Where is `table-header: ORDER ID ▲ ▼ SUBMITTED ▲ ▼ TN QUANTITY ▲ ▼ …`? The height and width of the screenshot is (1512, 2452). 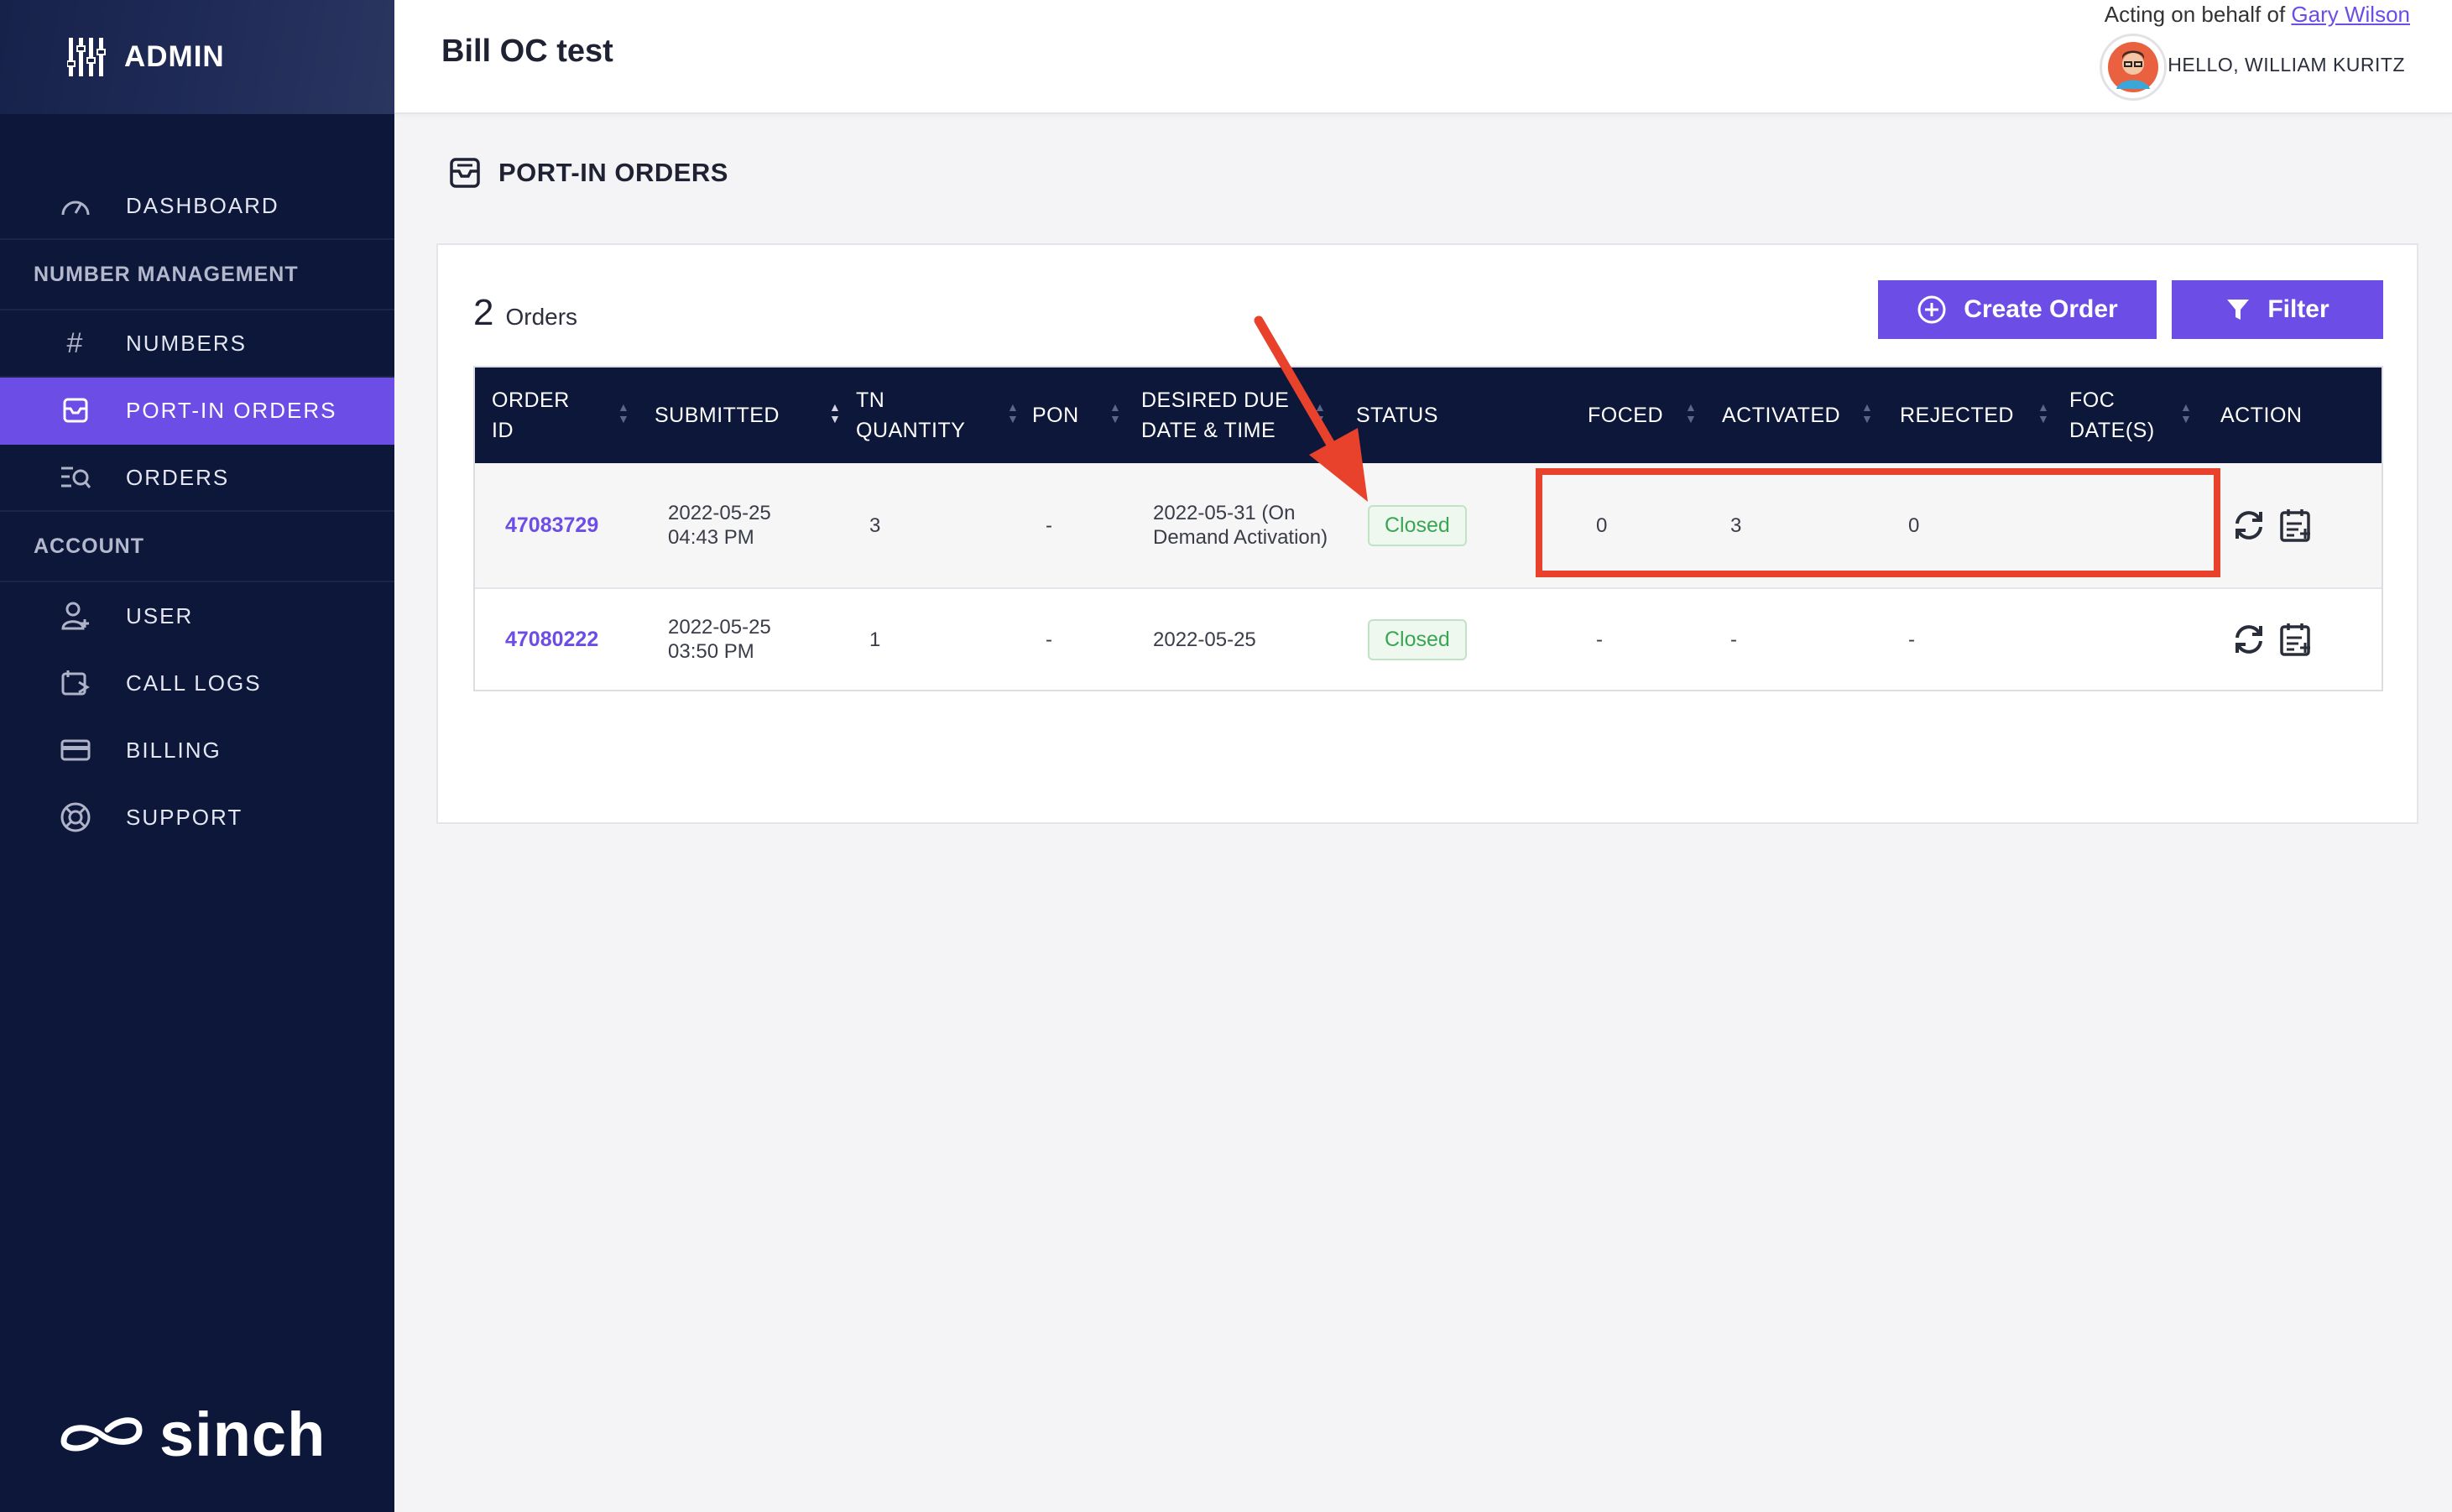 table-header: ORDER ID ▲ ▼ SUBMITTED ▲ ▼ TN QUANTITY ▲ ▼ … is located at coordinates (1428, 416).